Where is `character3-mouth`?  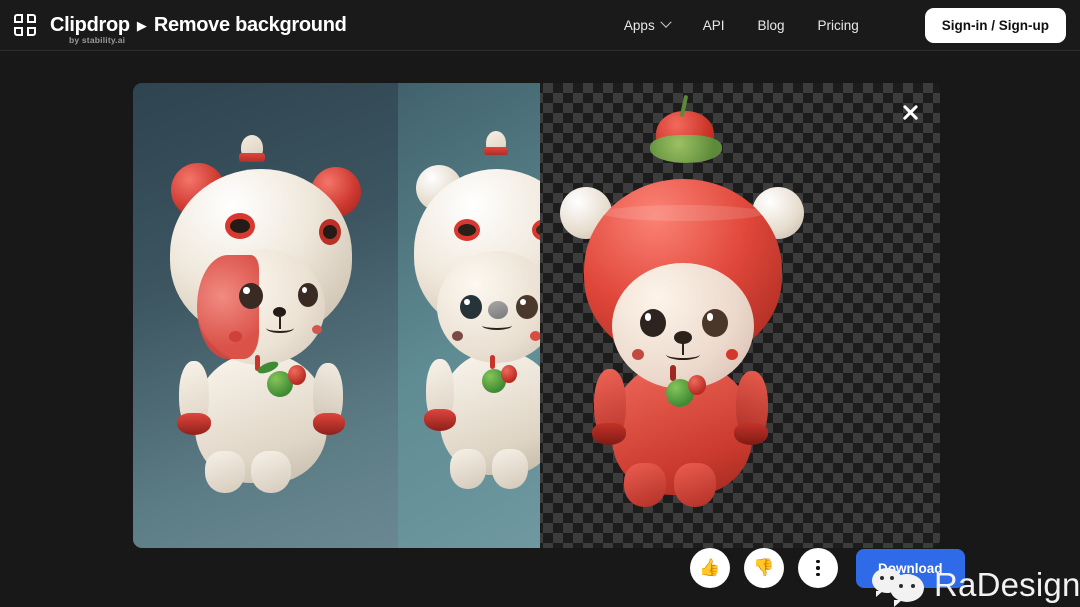 character3-mouth is located at coordinates (683, 354).